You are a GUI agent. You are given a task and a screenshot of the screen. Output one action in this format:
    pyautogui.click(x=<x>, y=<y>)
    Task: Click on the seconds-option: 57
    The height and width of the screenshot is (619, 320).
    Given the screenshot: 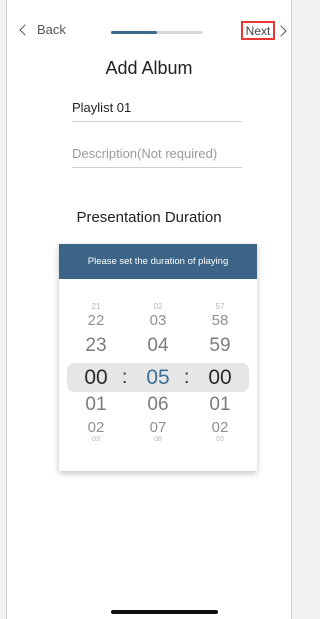 What is the action you would take?
    pyautogui.click(x=220, y=307)
    